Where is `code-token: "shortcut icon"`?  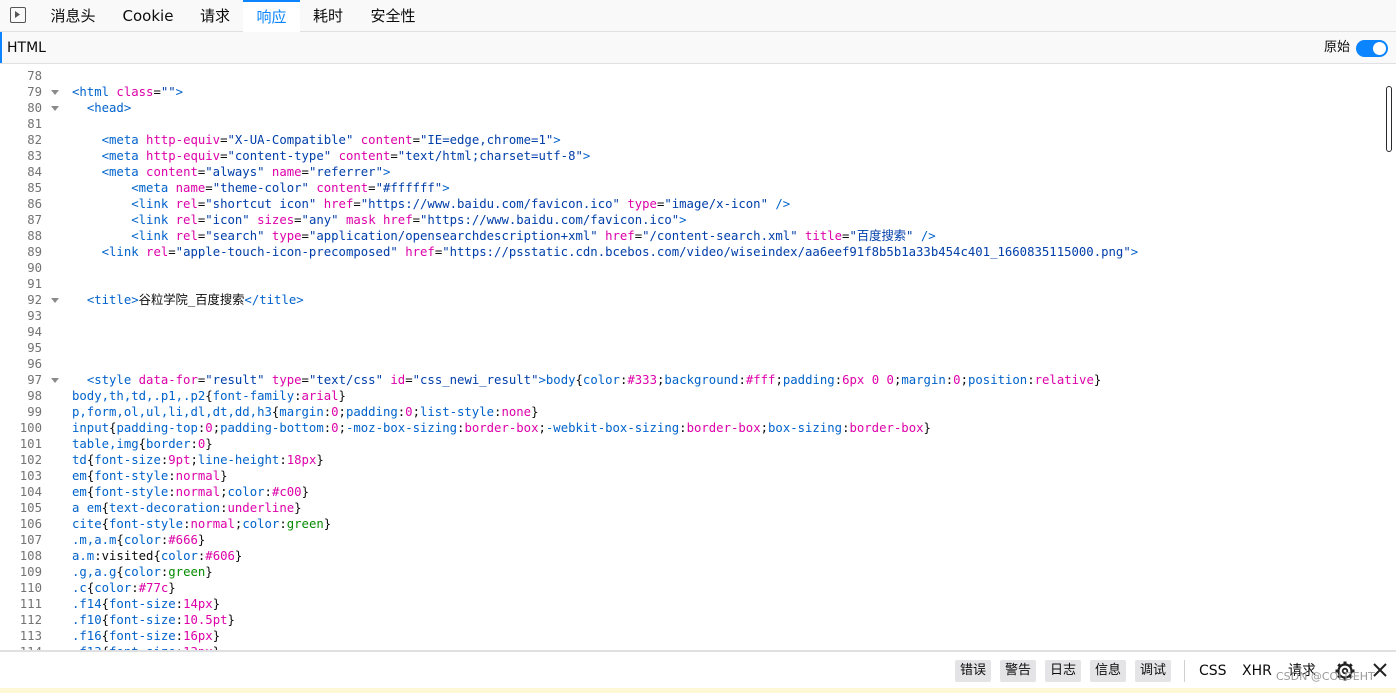 code-token: "shortcut icon" is located at coordinates (261, 204).